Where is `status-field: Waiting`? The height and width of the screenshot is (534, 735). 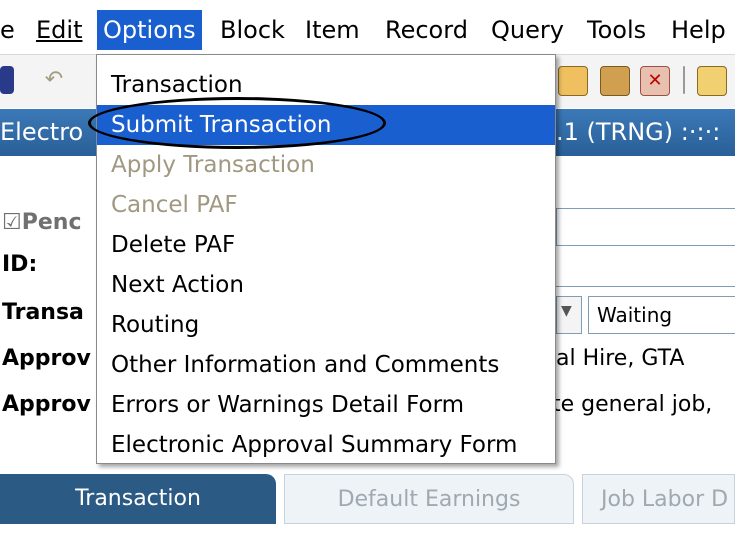 status-field: Waiting is located at coordinates (661, 315).